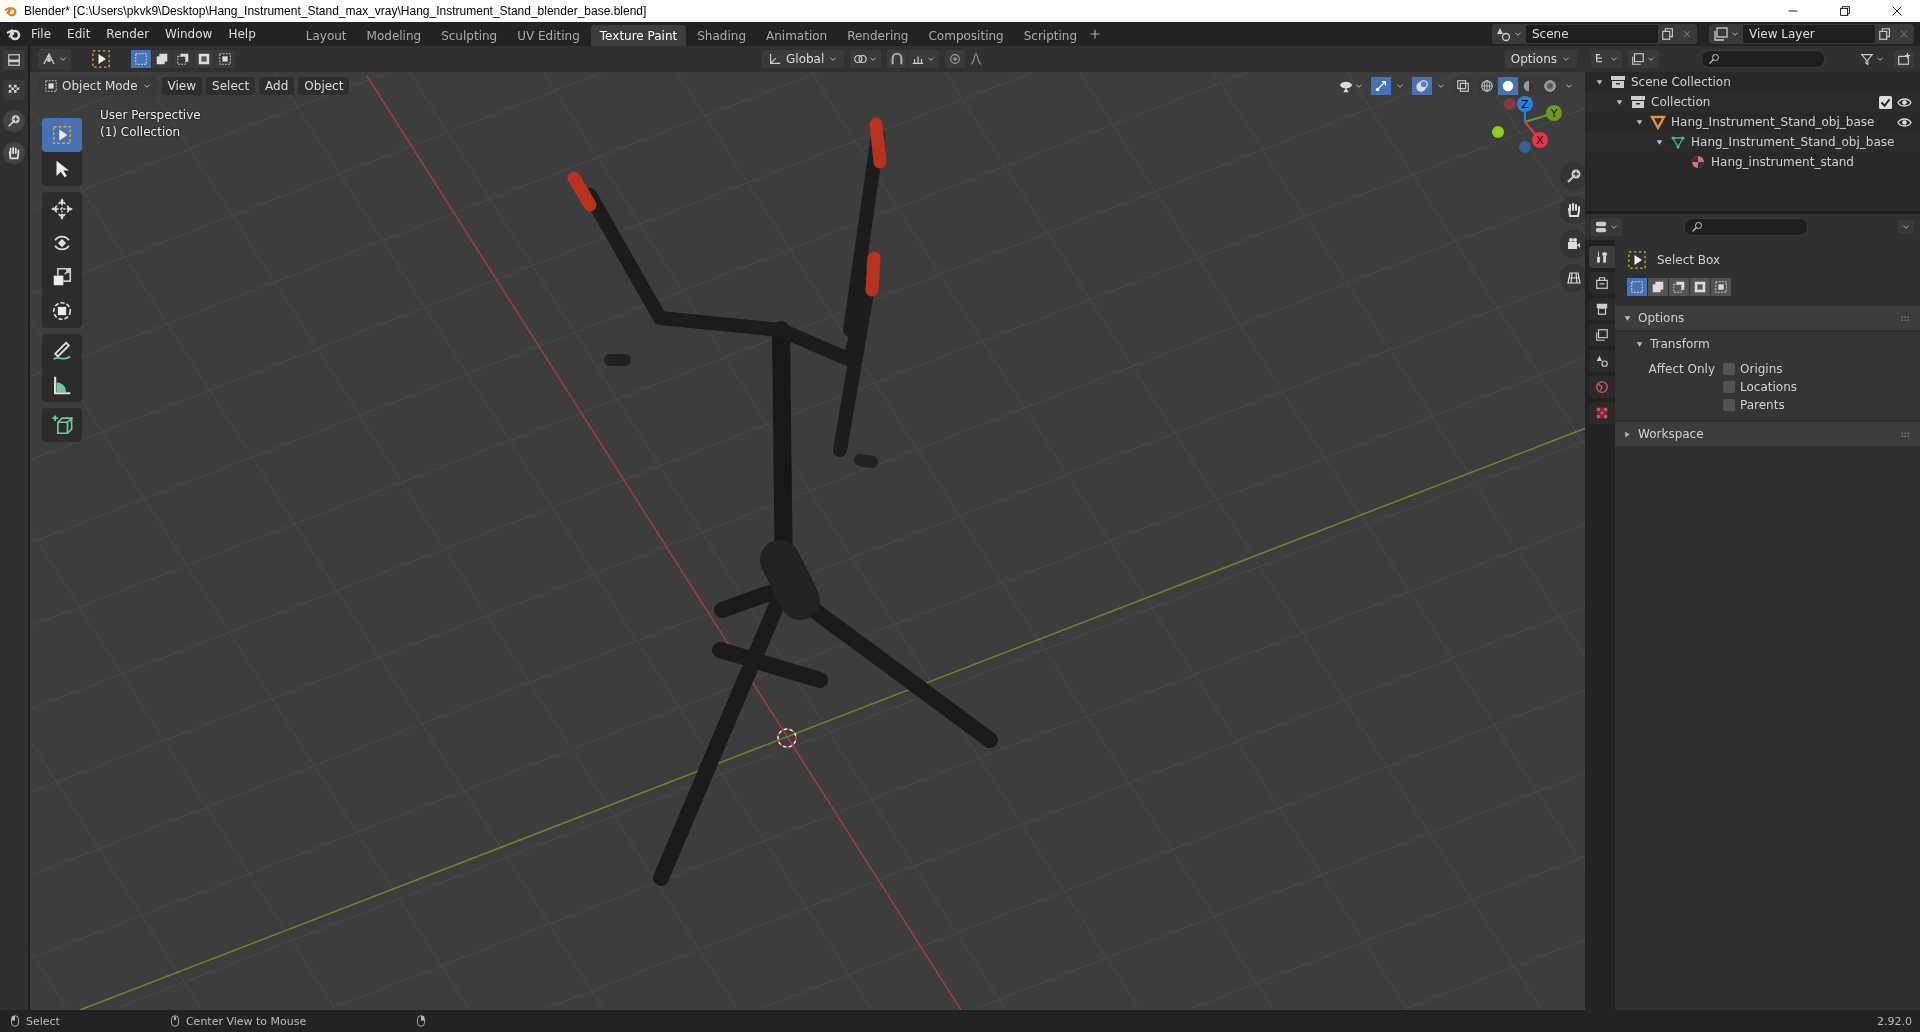  I want to click on workspace-tab: Shading, so click(721, 36).